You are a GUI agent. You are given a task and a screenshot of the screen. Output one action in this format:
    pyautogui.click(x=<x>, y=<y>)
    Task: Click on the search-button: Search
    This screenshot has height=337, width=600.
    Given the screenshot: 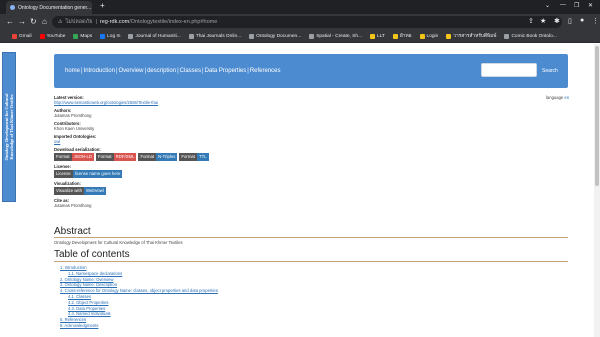 What is the action you would take?
    pyautogui.click(x=550, y=71)
    